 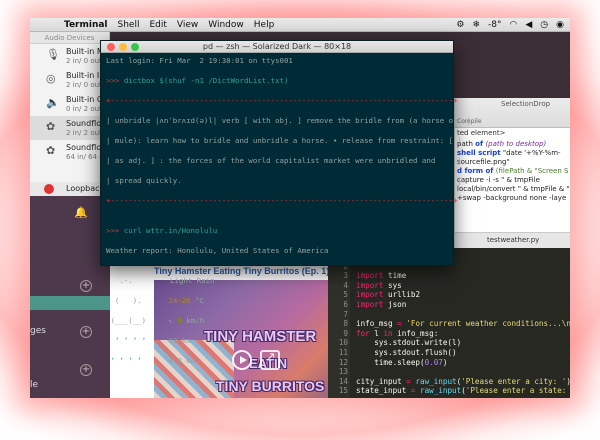 I want to click on scripts-icon: ⚙, so click(x=460, y=25).